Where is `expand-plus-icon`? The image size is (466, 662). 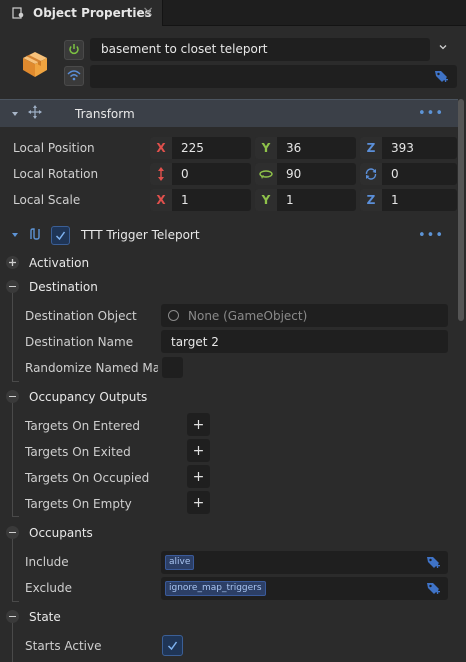
expand-plus-icon is located at coordinates (12, 262).